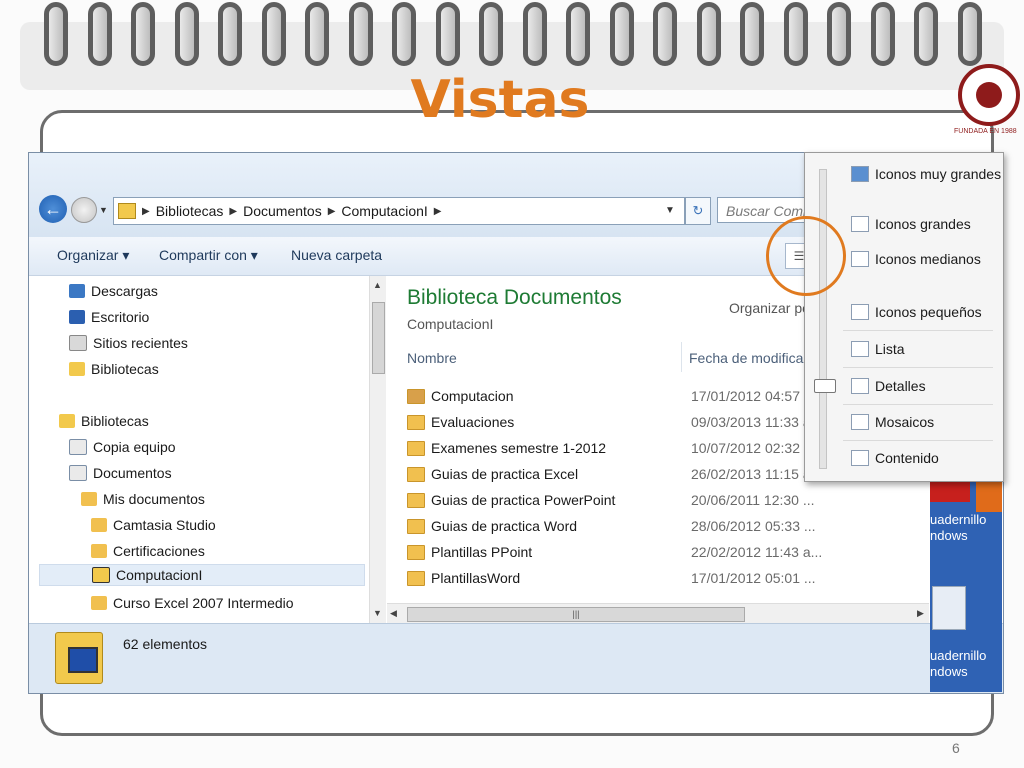 This screenshot has width=1024, height=768. What do you see at coordinates (93, 255) in the screenshot?
I see `organize-button: Organizar ▾` at bounding box center [93, 255].